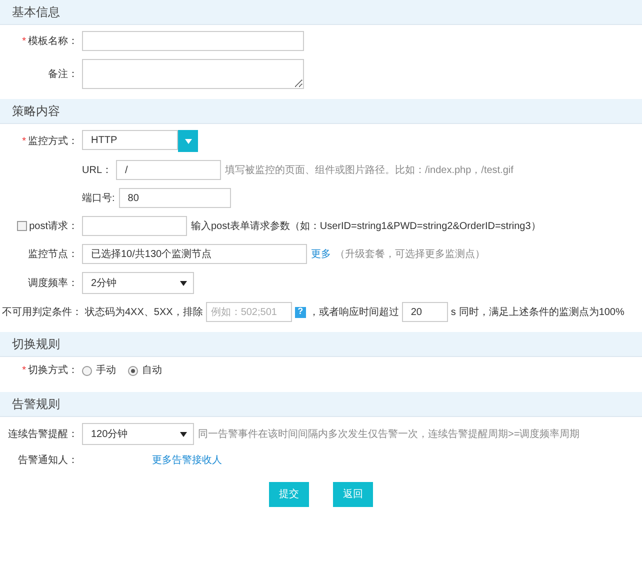  What do you see at coordinates (106, 371) in the screenshot?
I see `radio-label: 手动` at bounding box center [106, 371].